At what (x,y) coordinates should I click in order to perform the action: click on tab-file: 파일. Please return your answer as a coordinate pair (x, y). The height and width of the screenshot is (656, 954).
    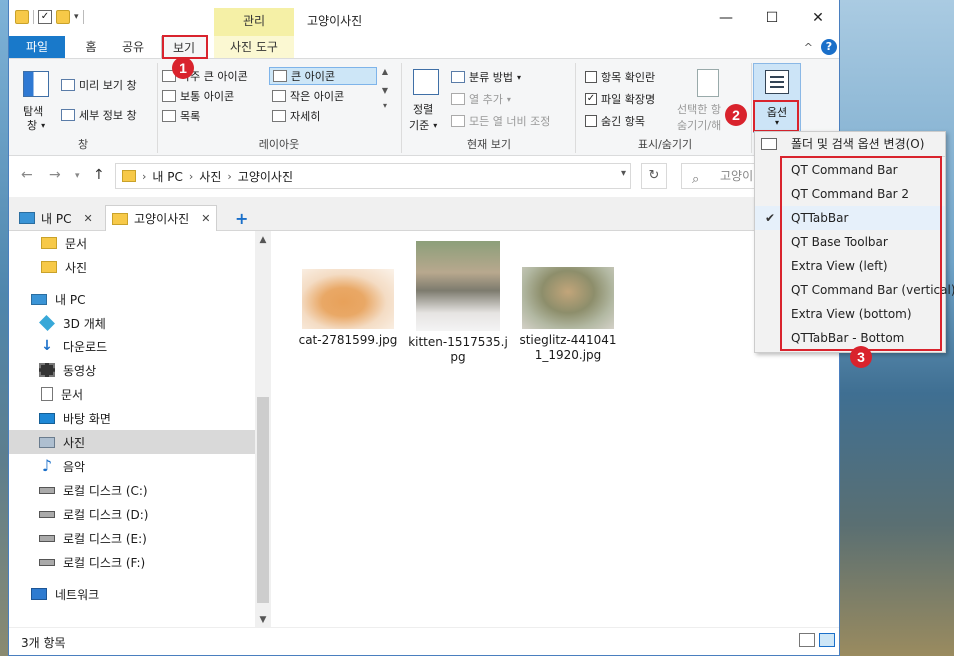
    Looking at the image, I should click on (37, 47).